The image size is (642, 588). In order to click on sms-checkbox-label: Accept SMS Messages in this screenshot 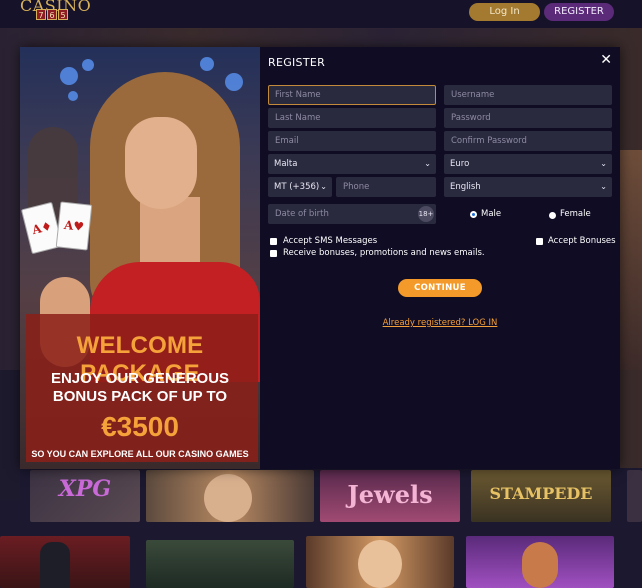, I will do `click(330, 241)`.